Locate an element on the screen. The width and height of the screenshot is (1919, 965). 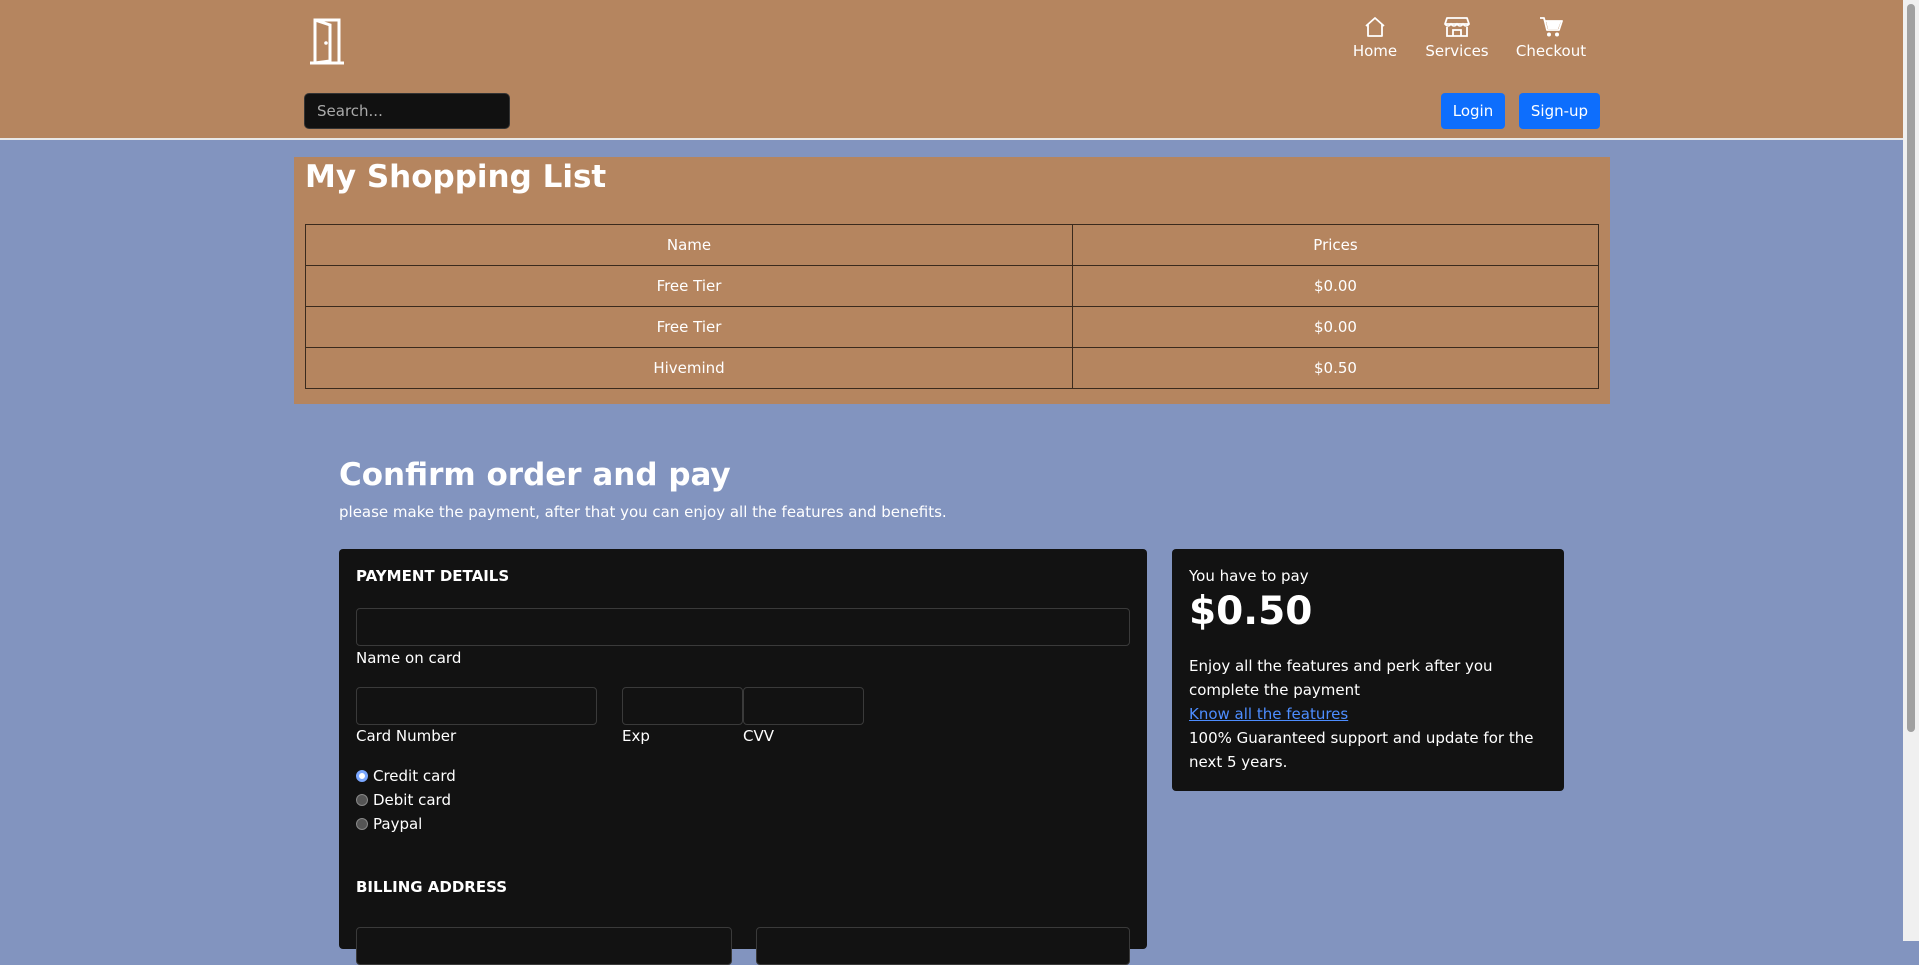
login-button: Login is located at coordinates (1473, 111).